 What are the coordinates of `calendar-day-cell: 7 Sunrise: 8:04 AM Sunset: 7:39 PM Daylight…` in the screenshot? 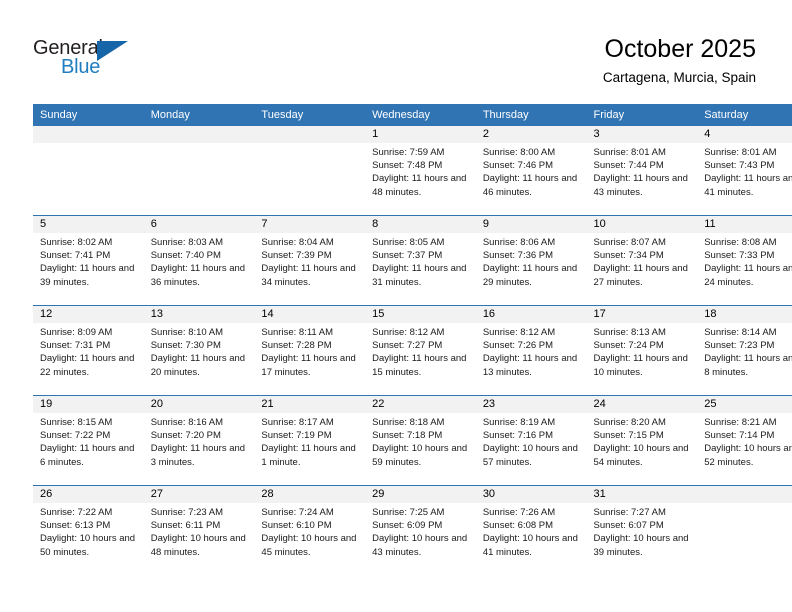 It's located at (310, 260).